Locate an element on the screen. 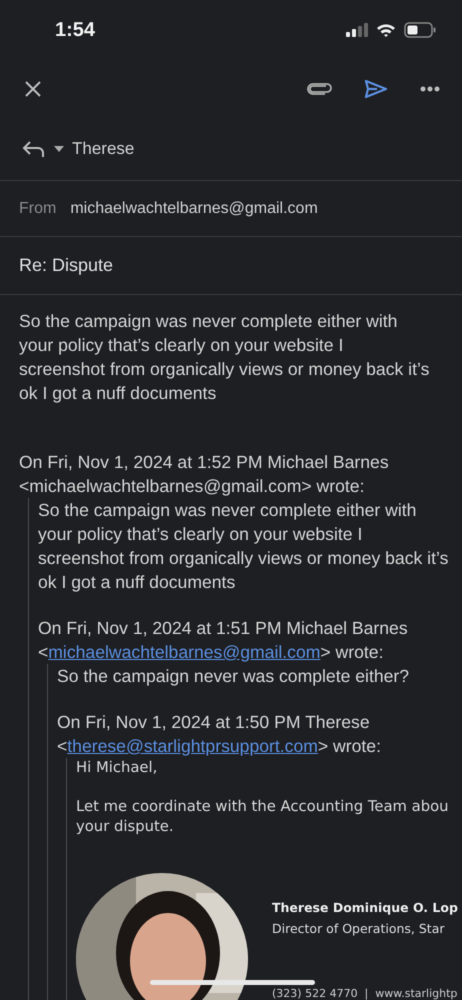  quote-attribution: On Fri, Nov 1, 2024 at 1:50 PM Therese <therese@starlightprsupport.com> wrote: is located at coordinates (219, 734).